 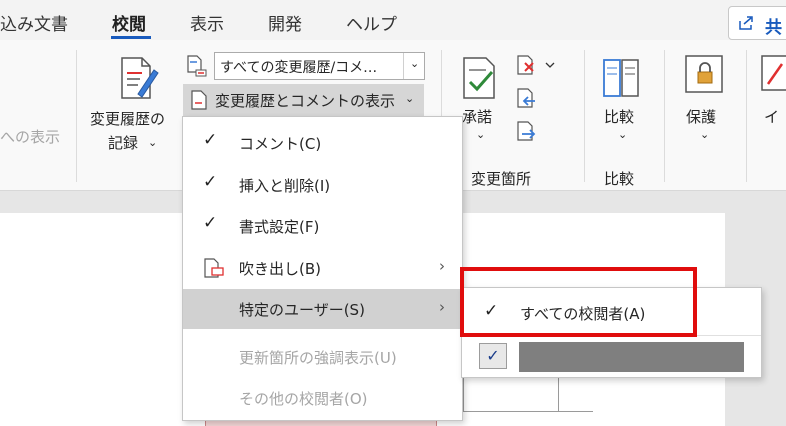 I want to click on tab-help: ヘルプ, so click(x=371, y=22).